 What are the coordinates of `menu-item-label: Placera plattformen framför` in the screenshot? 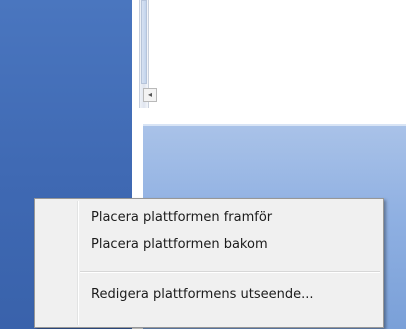 It's located at (182, 217).